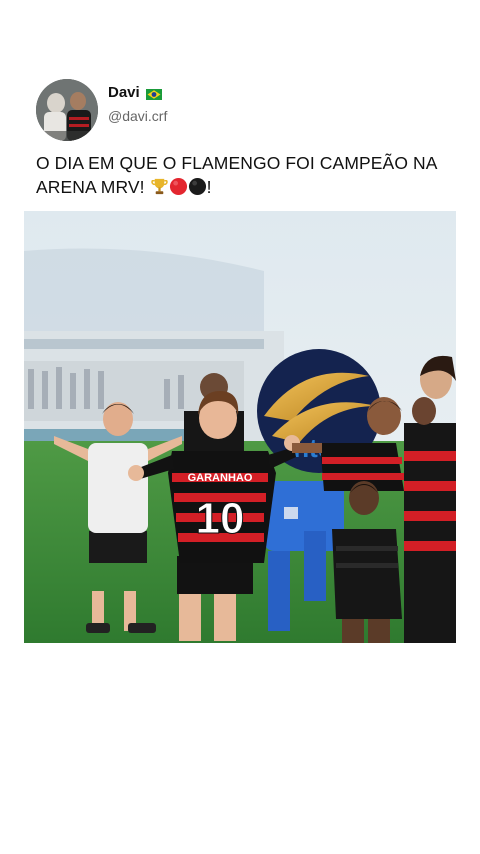 The image size is (480, 854). Describe the element at coordinates (197, 186) in the screenshot. I see `black-circle-icon` at that location.